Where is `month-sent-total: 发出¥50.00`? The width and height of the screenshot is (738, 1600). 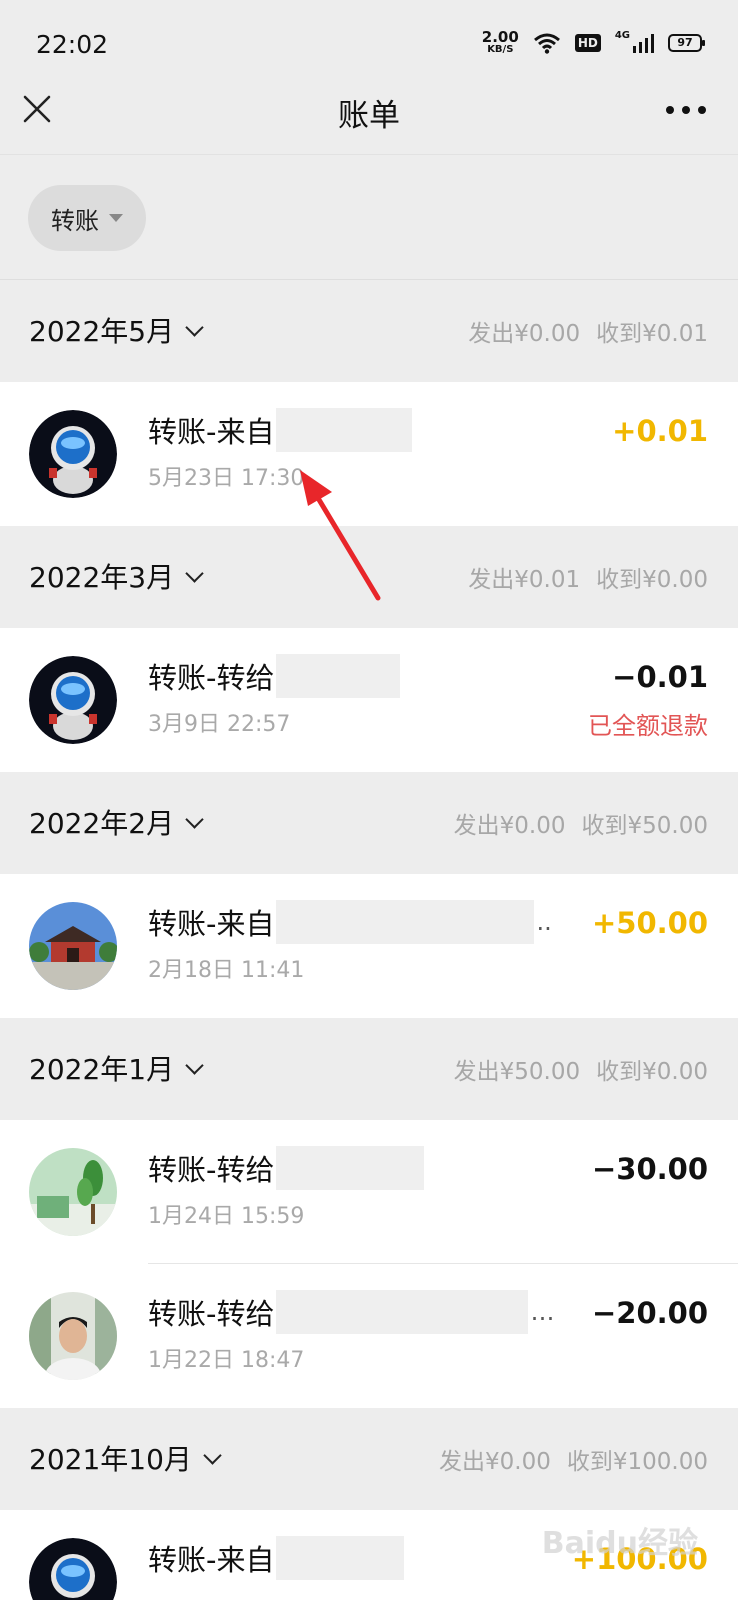
month-sent-total: 发出¥50.00 is located at coordinates (517, 1072).